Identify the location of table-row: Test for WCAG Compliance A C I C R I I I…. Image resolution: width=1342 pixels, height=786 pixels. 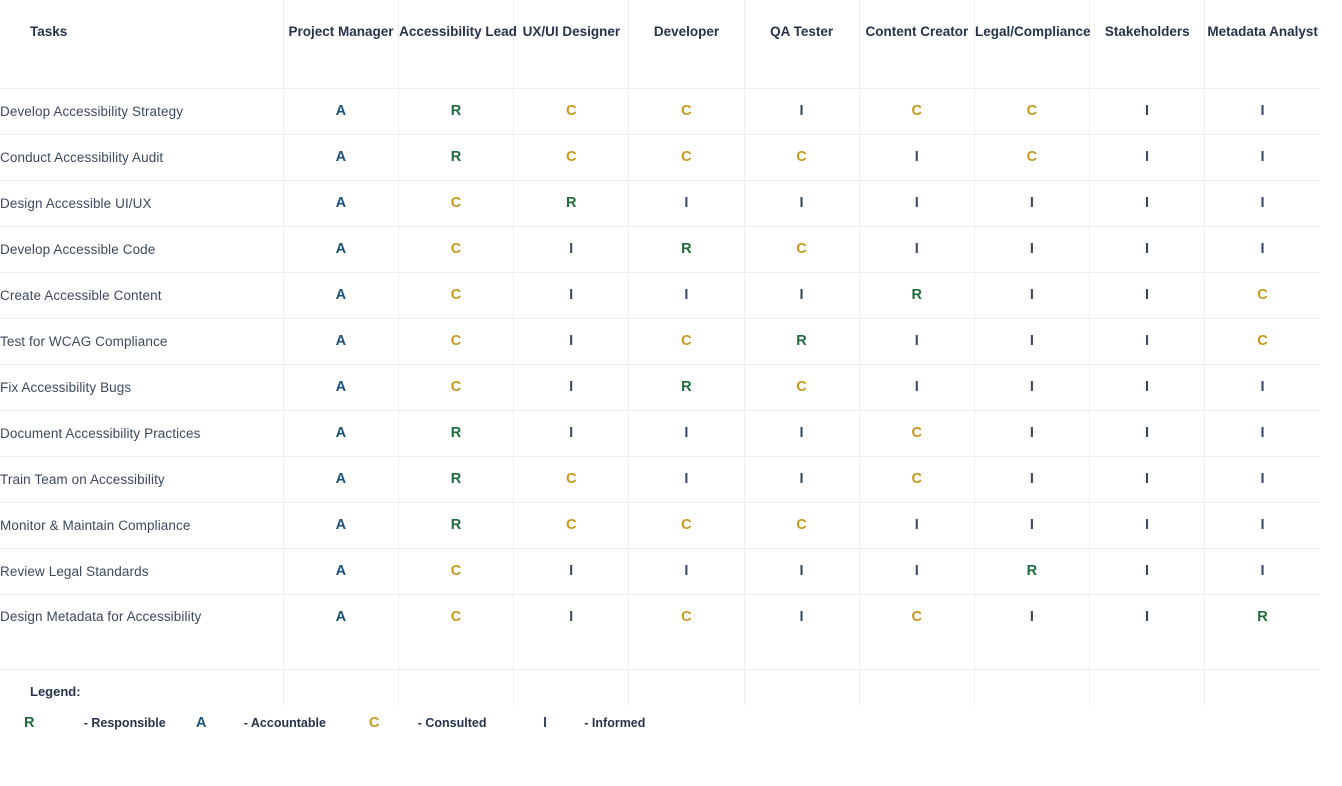
(660, 341).